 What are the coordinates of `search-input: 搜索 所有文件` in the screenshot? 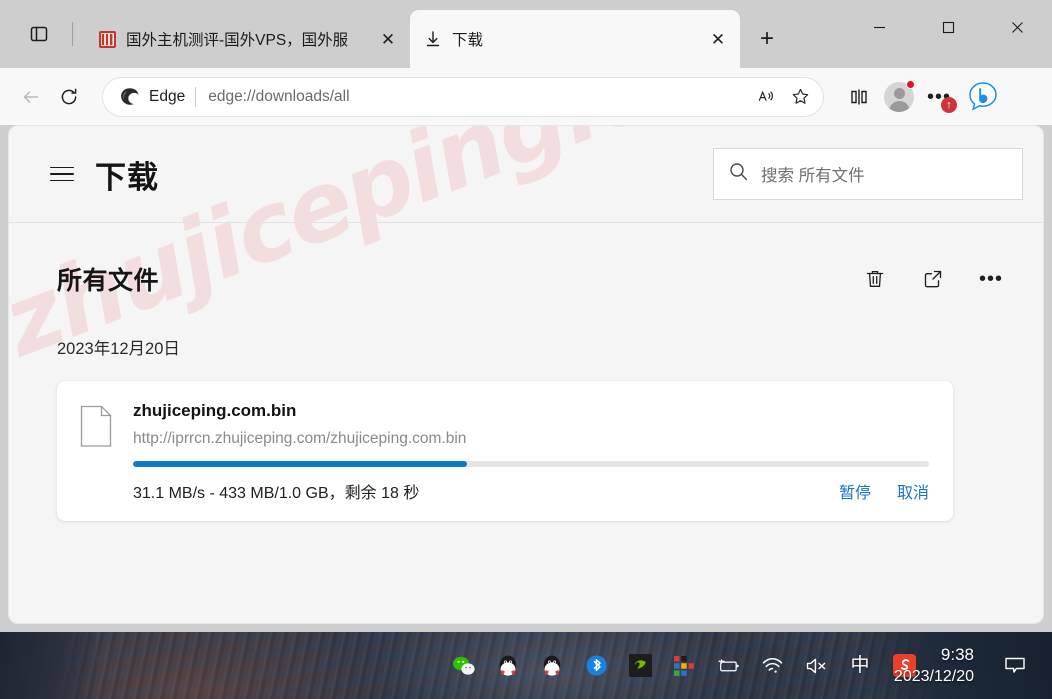 It's located at (868, 174).